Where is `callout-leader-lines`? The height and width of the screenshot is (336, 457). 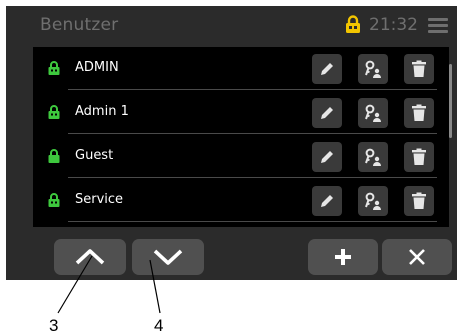
callout-leader-lines is located at coordinates (109, 284).